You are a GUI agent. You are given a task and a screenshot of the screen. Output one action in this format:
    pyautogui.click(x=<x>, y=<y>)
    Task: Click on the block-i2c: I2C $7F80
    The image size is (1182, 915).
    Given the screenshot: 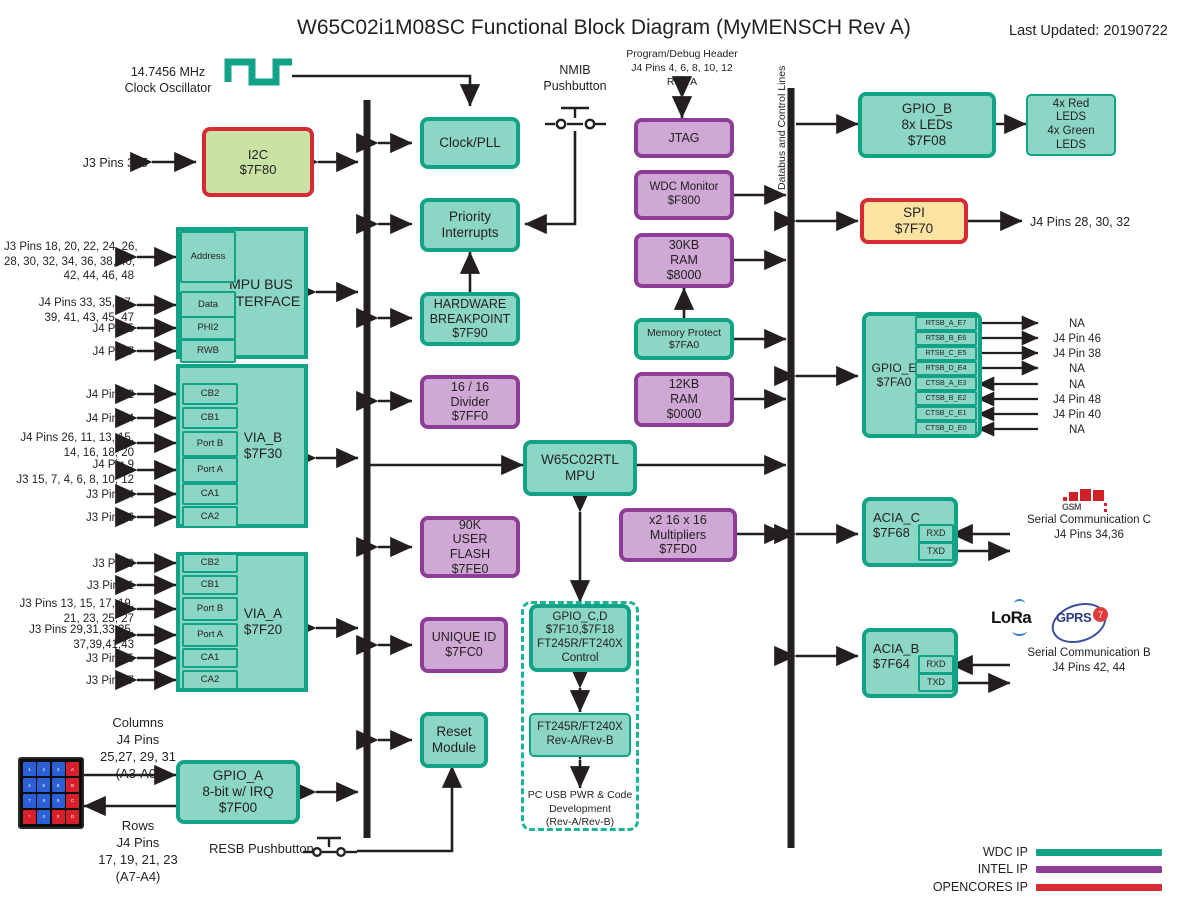 What is the action you would take?
    pyautogui.click(x=258, y=162)
    